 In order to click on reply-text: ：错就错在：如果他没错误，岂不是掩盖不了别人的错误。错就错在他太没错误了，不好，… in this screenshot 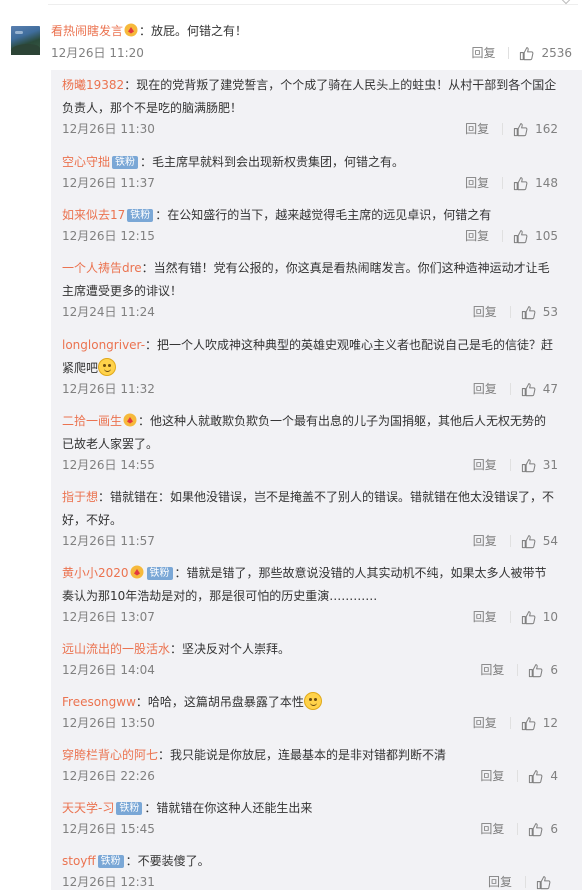, I will do `click(308, 508)`.